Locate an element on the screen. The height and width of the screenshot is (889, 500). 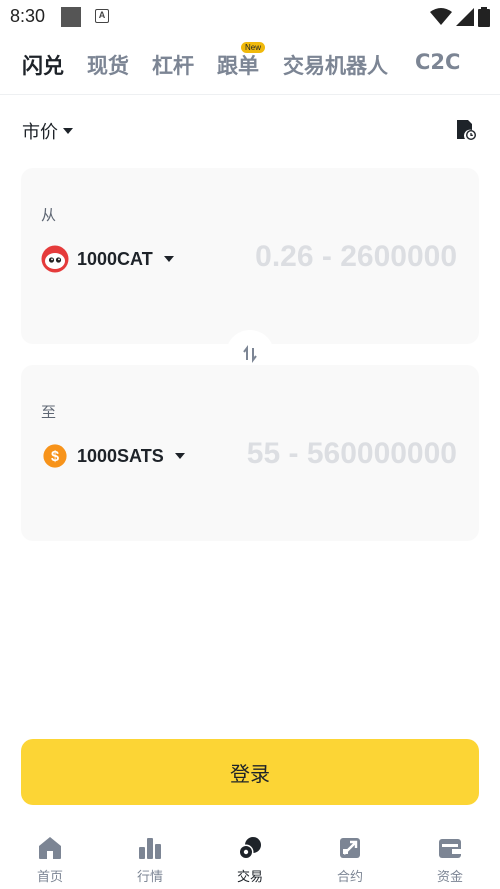
tab-c2c: C2C is located at coordinates (437, 62).